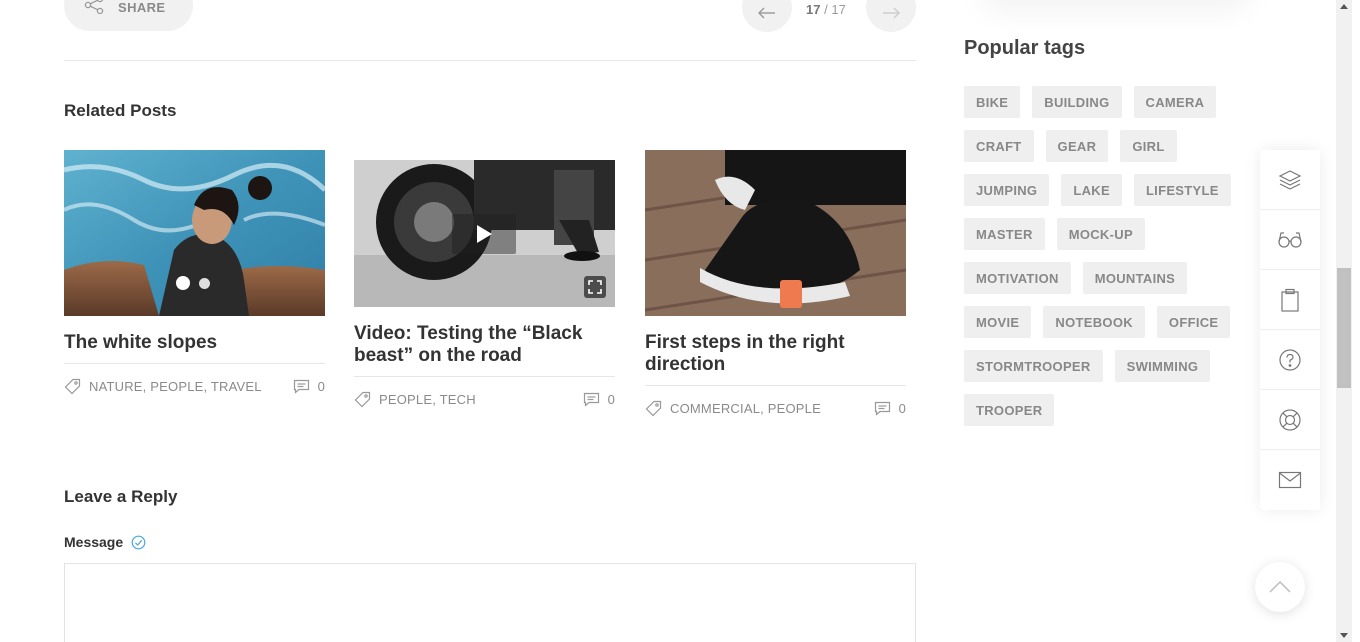 This screenshot has width=1360, height=642. I want to click on back-to-top-button, so click(1280, 587).